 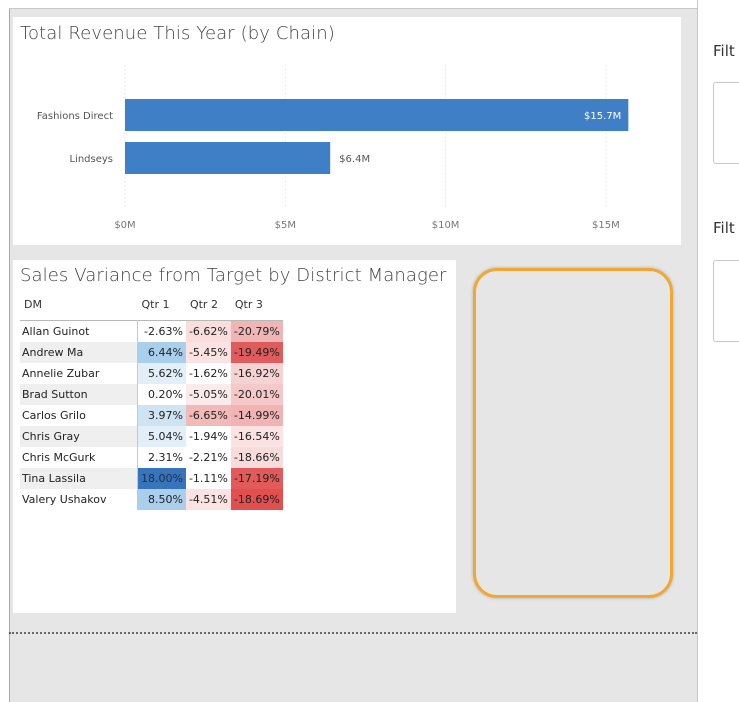 What do you see at coordinates (285, 225) in the screenshot?
I see `x-tick-label: $5M` at bounding box center [285, 225].